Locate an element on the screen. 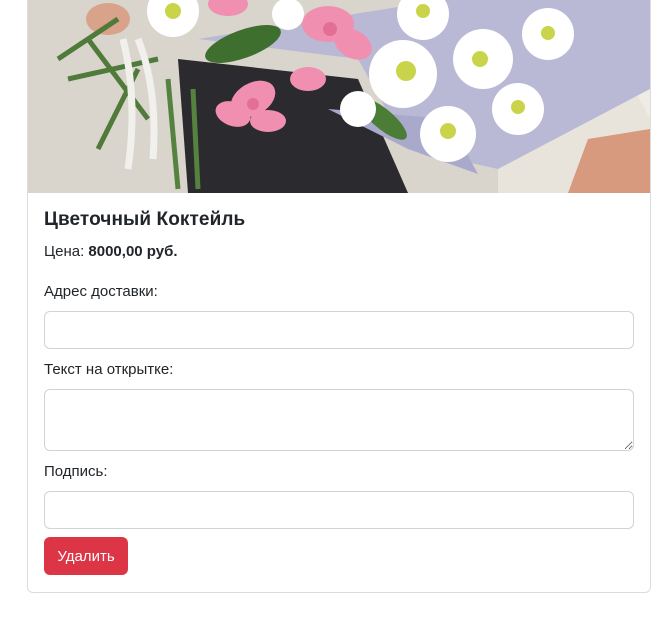  card-text-label: Текст на открытке: is located at coordinates (109, 369).